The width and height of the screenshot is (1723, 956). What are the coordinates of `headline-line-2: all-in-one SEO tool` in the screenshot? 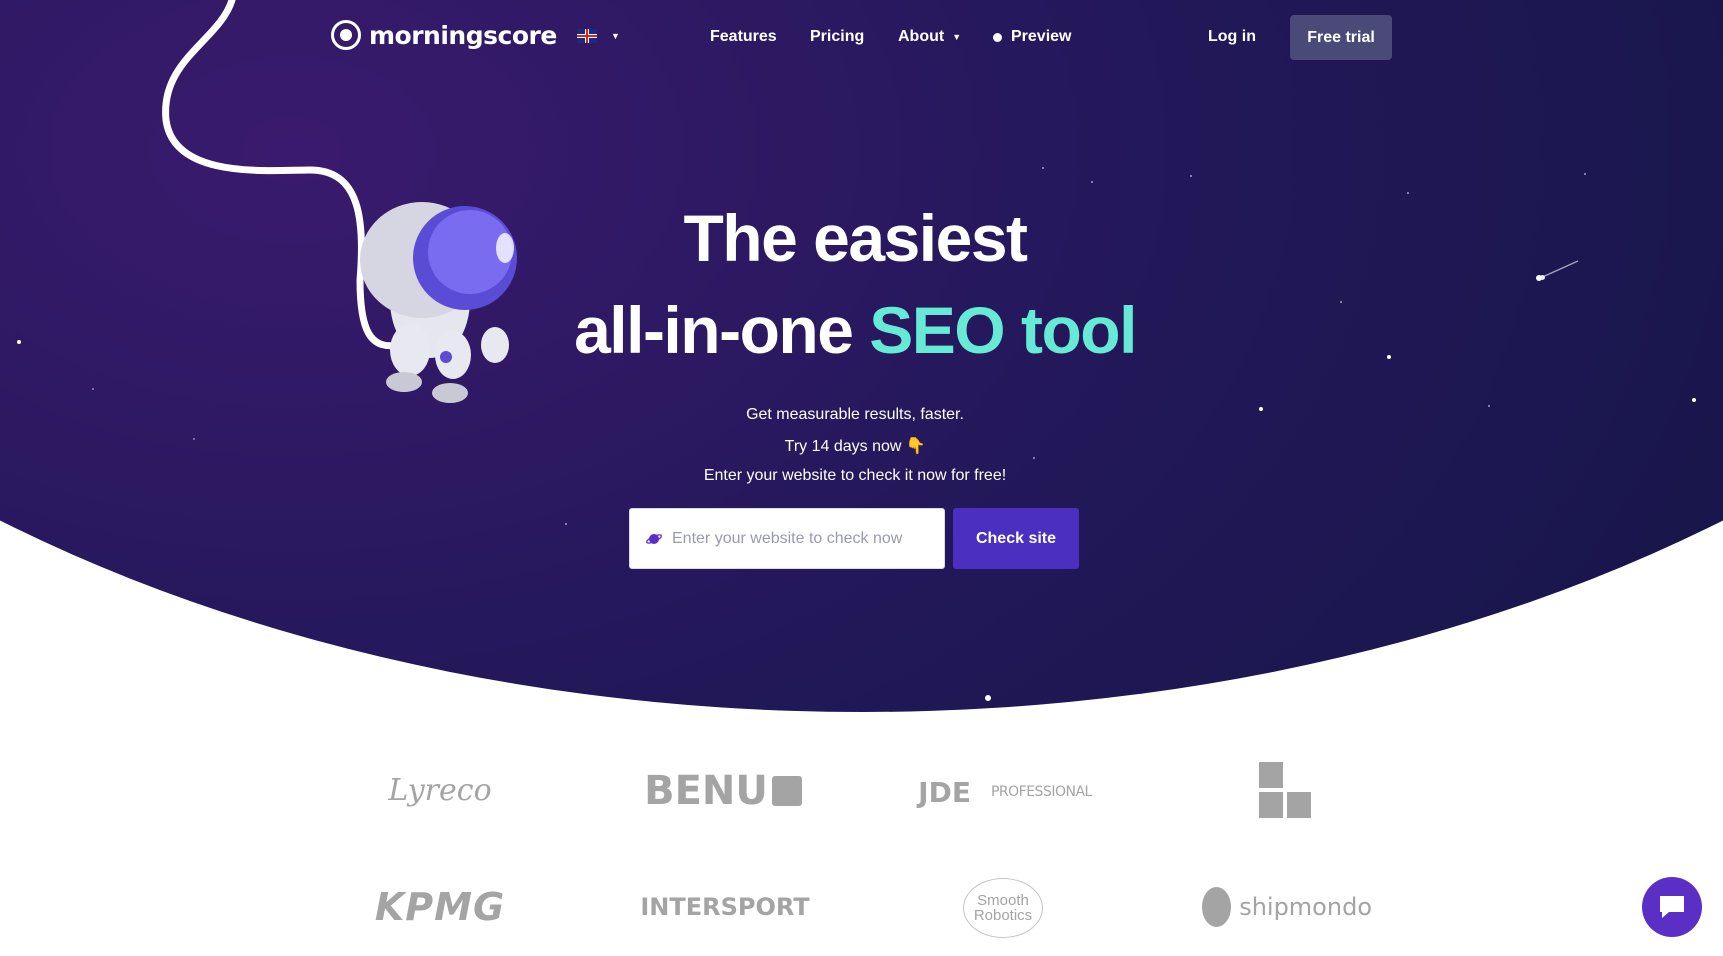 It's located at (855, 330).